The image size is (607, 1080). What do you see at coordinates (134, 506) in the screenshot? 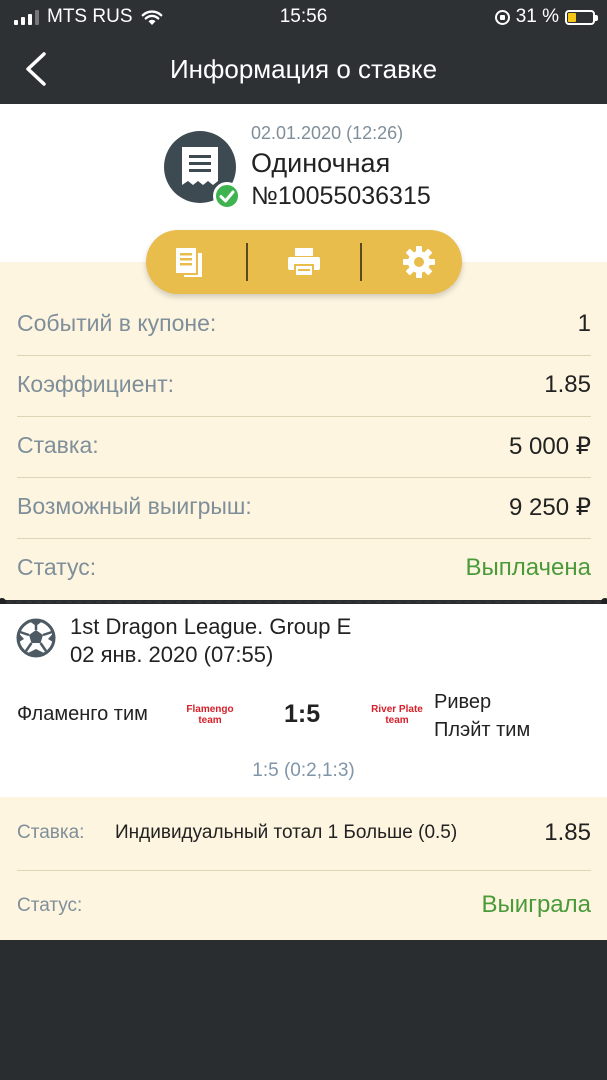
I see `summary-label: Возможный выигрыш:` at bounding box center [134, 506].